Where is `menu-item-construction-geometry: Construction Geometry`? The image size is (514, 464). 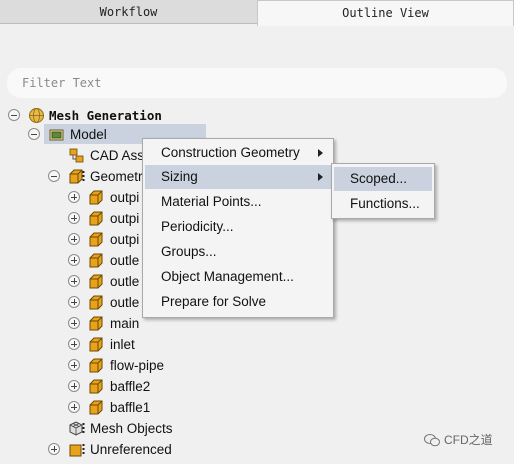
menu-item-construction-geometry: Construction Geometry is located at coordinates (238, 153).